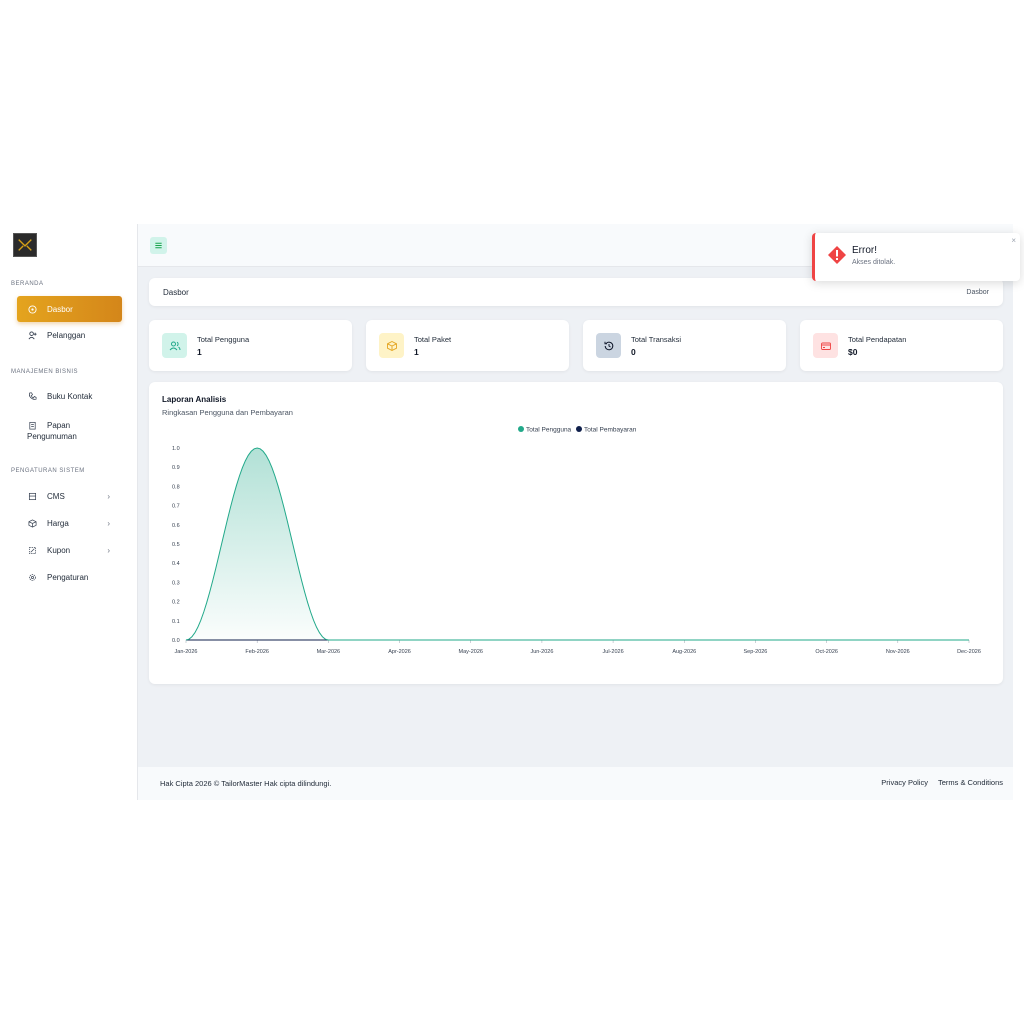 The width and height of the screenshot is (1024, 1024). What do you see at coordinates (656, 339) in the screenshot?
I see `stat-label: Total Transaksi` at bounding box center [656, 339].